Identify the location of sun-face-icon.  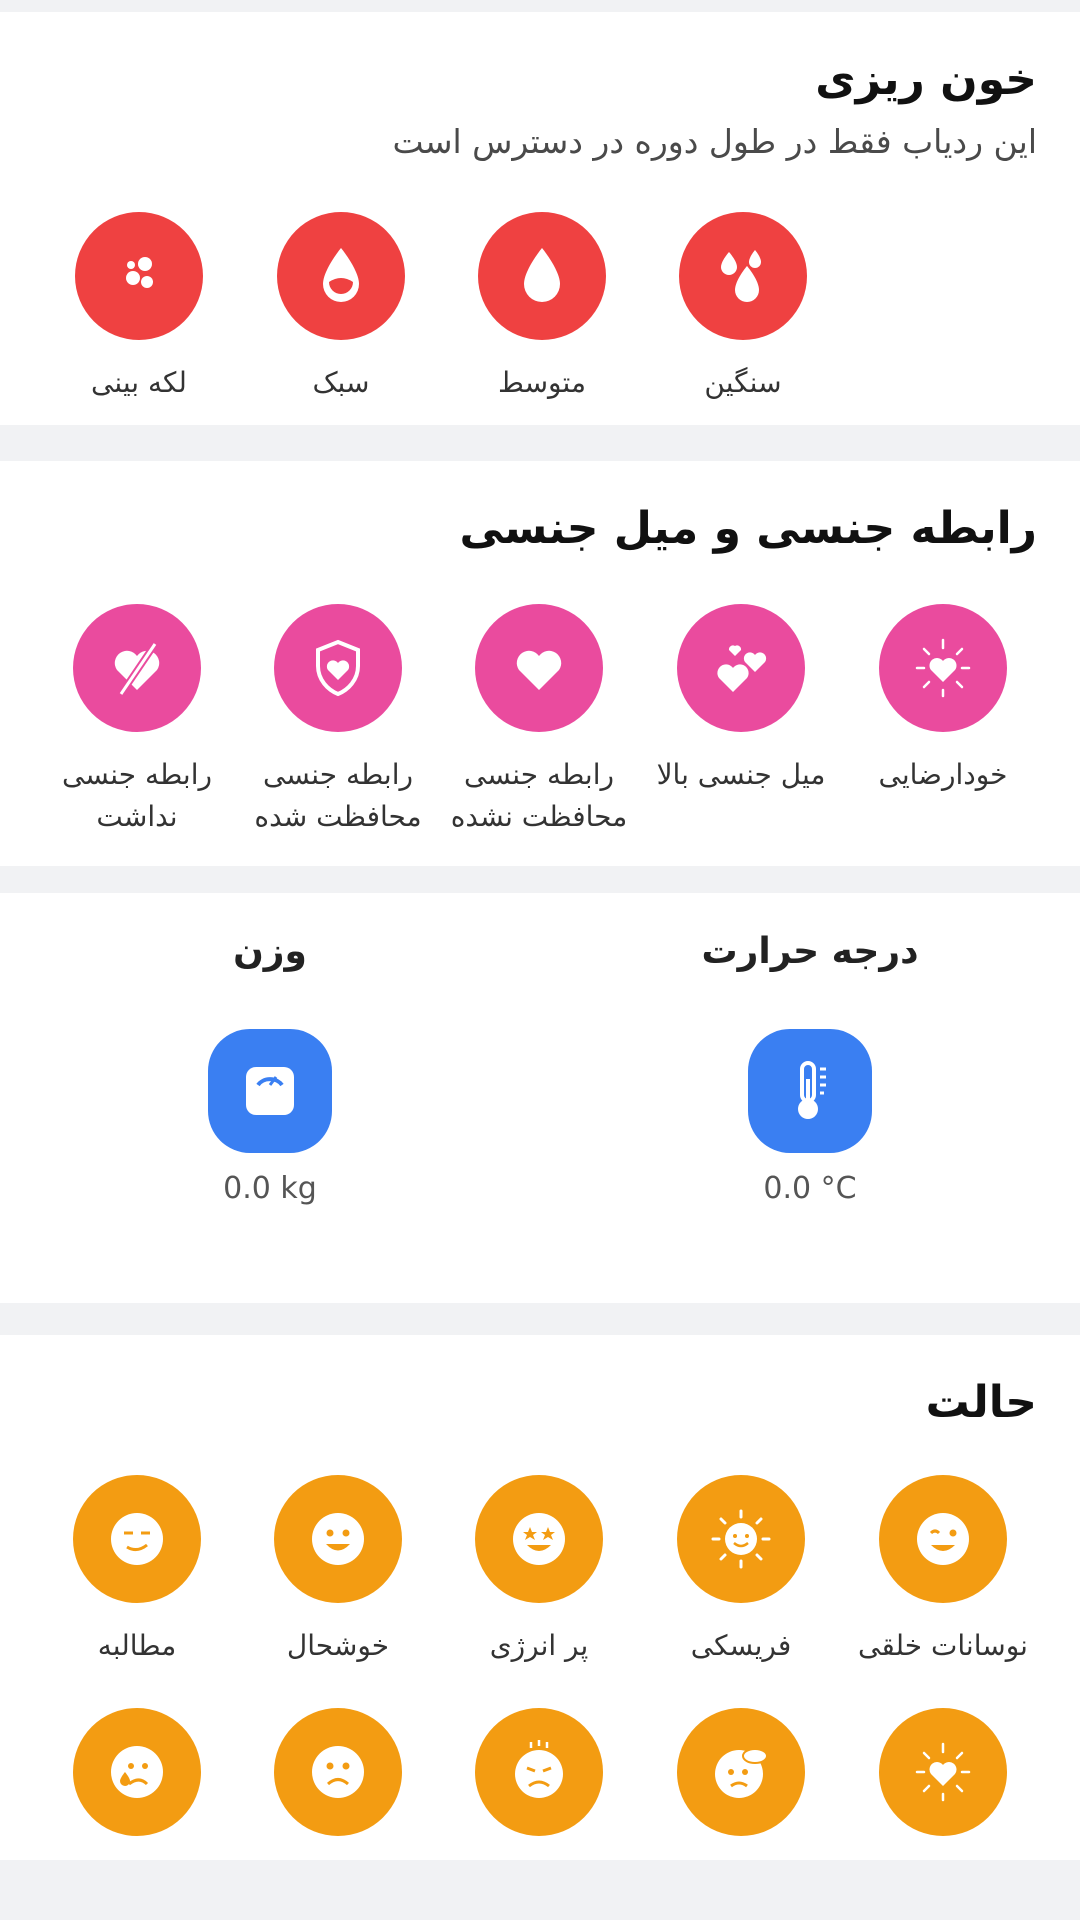
(741, 1539).